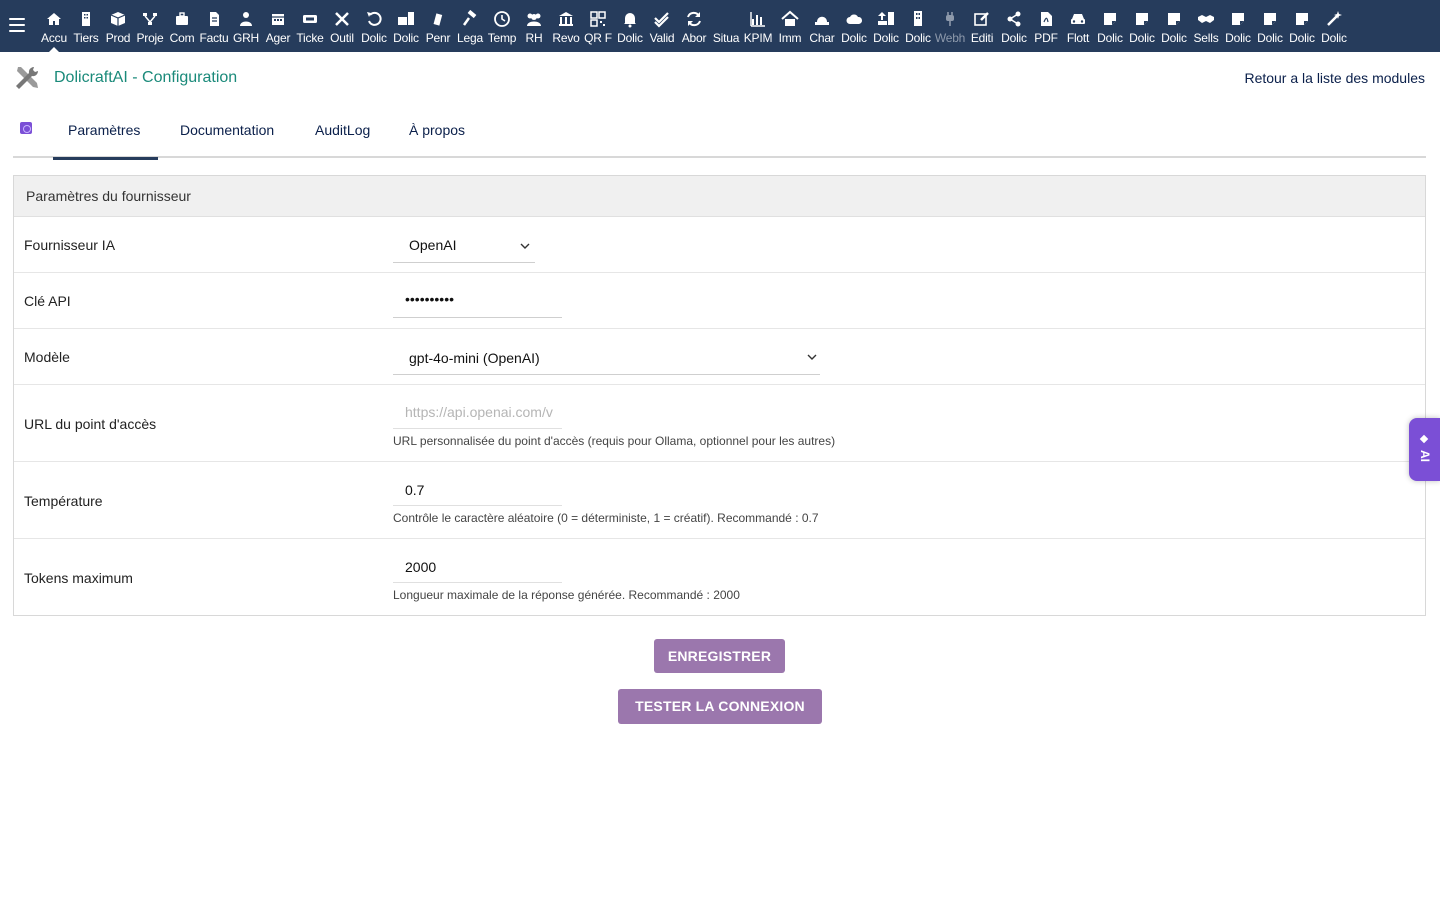  Describe the element at coordinates (146, 77) in the screenshot. I see `page-title: DolicraftAI - Configuration` at that location.